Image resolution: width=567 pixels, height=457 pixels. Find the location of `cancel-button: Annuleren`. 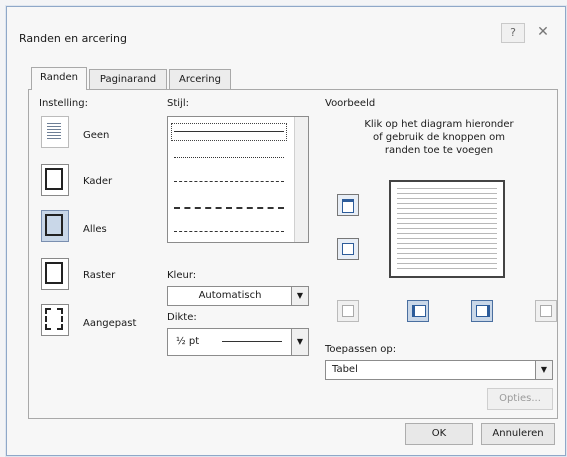

cancel-button: Annuleren is located at coordinates (518, 434).